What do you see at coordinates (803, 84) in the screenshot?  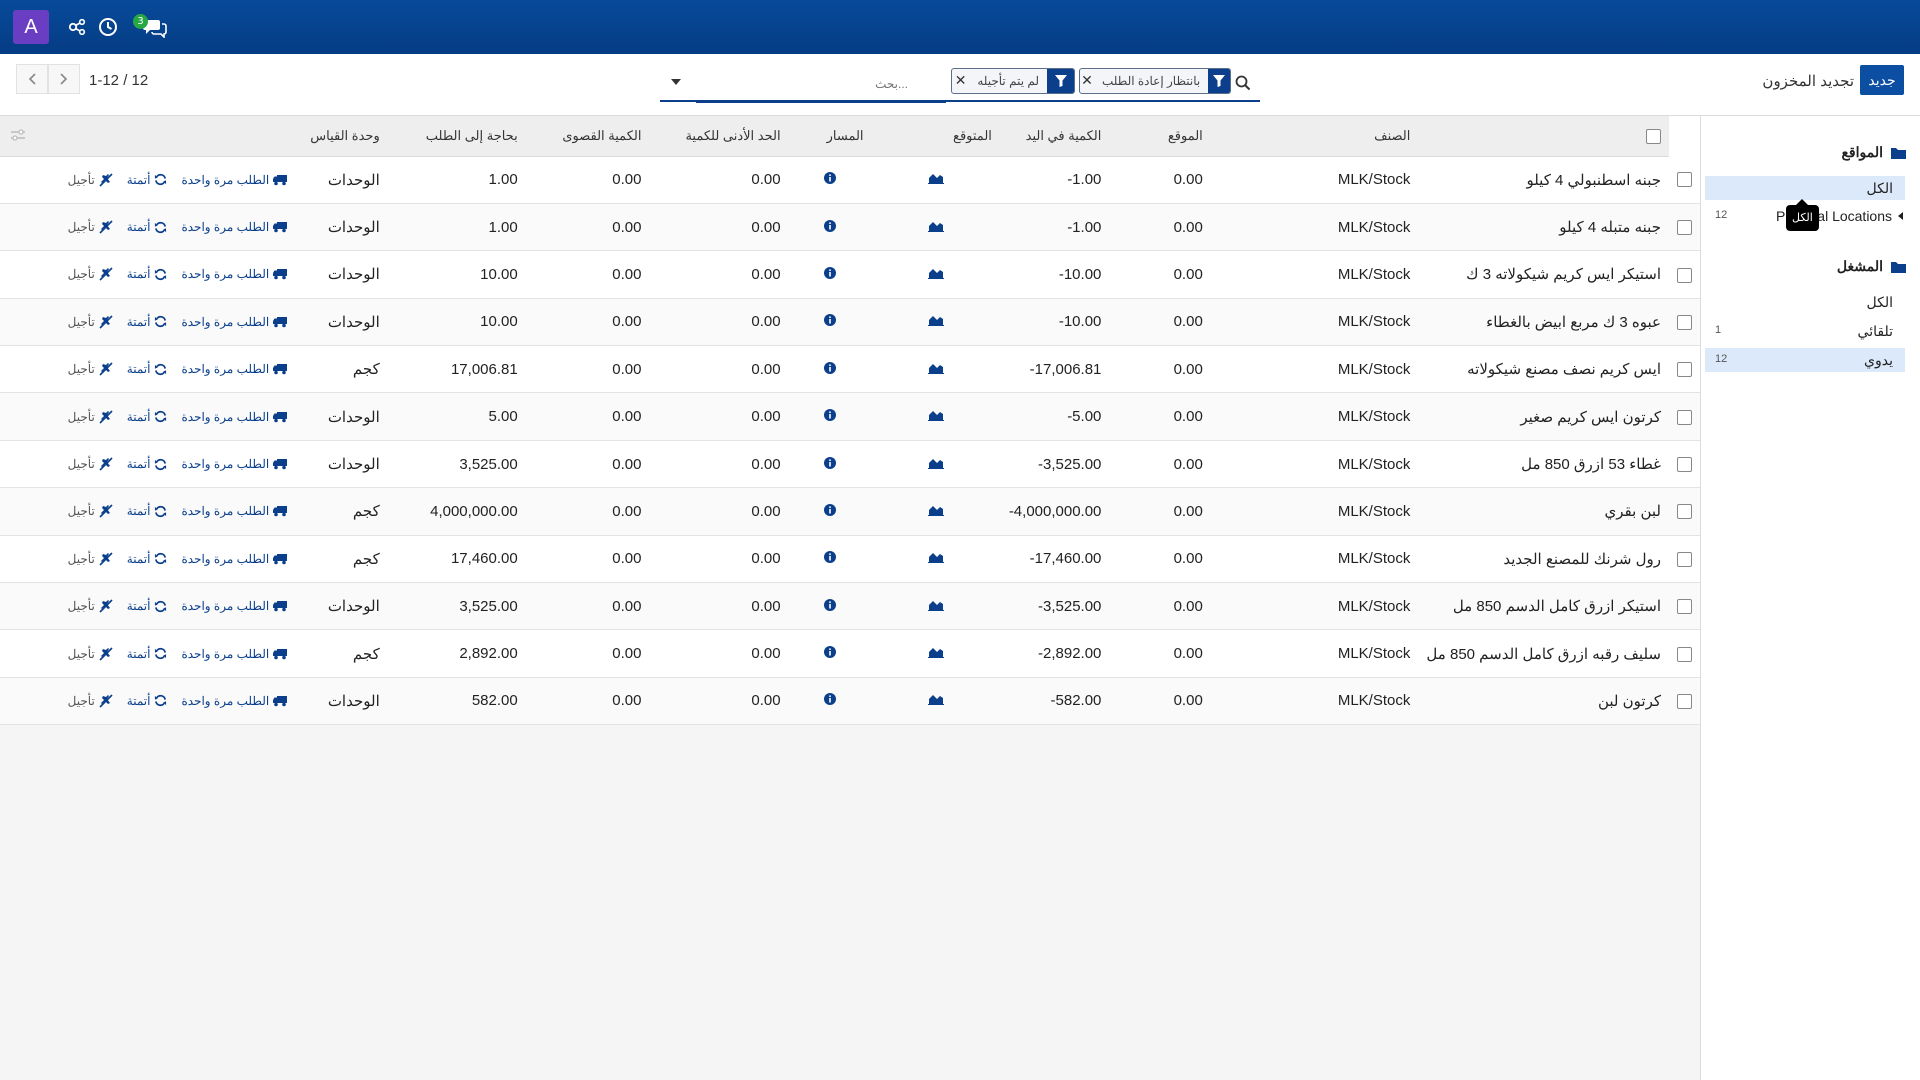 I see `search-input` at bounding box center [803, 84].